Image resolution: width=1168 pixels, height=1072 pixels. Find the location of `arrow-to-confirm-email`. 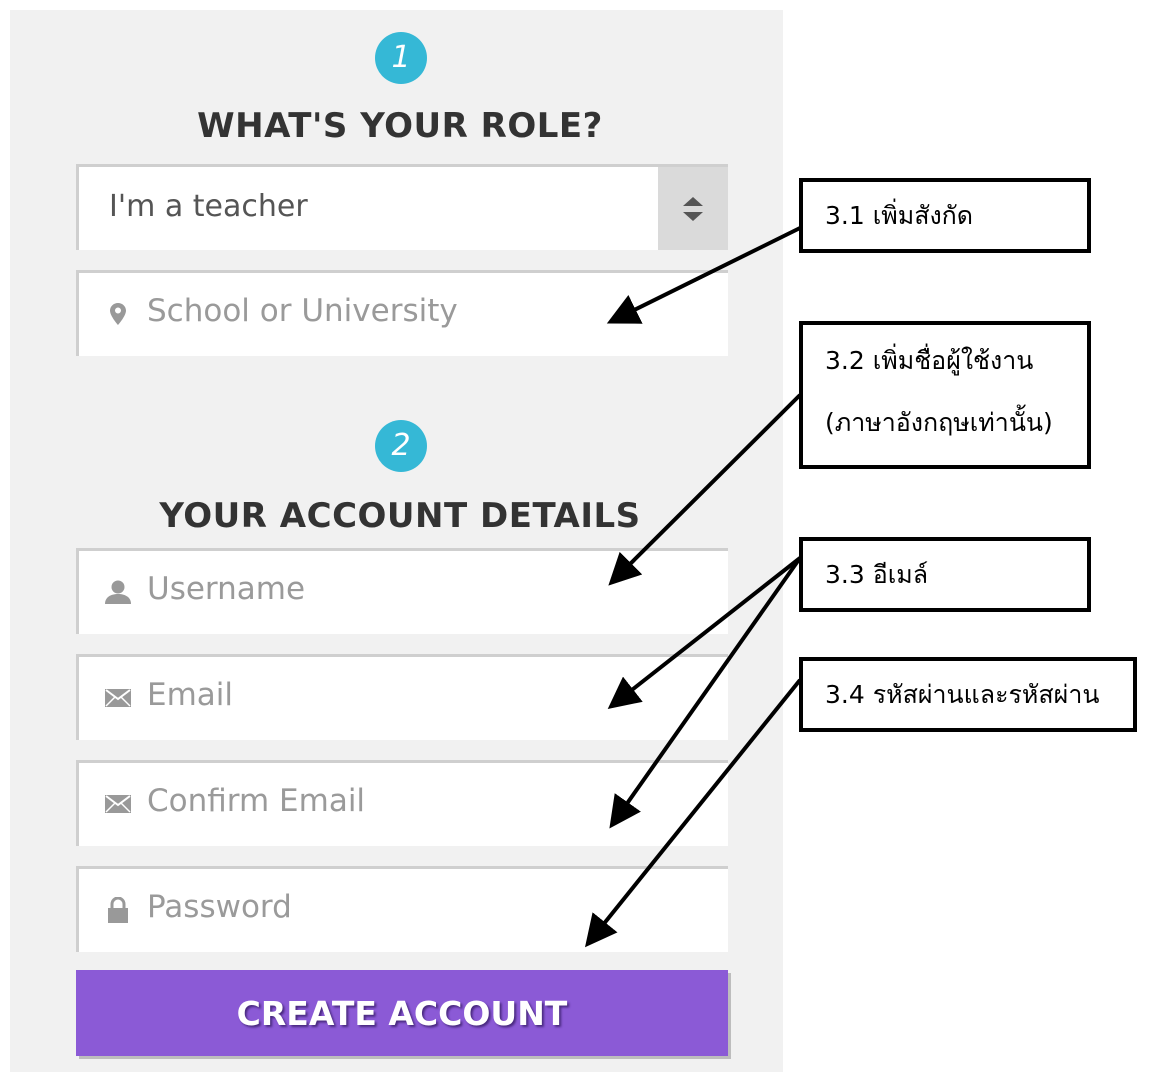

arrow-to-confirm-email is located at coordinates (705, 692).